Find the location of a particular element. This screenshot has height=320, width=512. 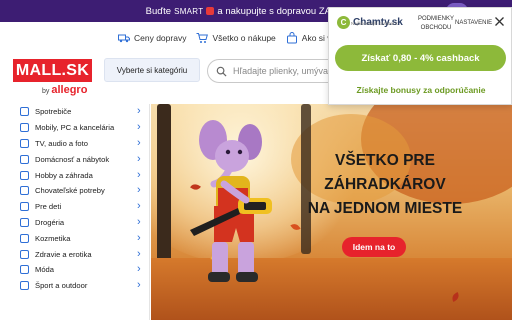

byline-by: by is located at coordinates (46, 91).